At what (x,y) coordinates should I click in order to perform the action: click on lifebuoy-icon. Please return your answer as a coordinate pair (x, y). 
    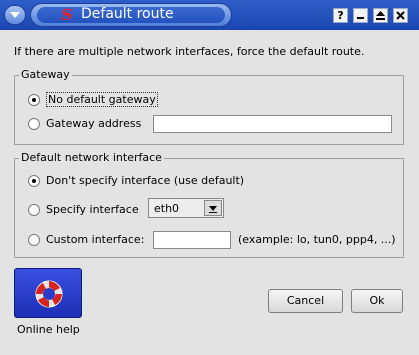
    Looking at the image, I should click on (49, 294).